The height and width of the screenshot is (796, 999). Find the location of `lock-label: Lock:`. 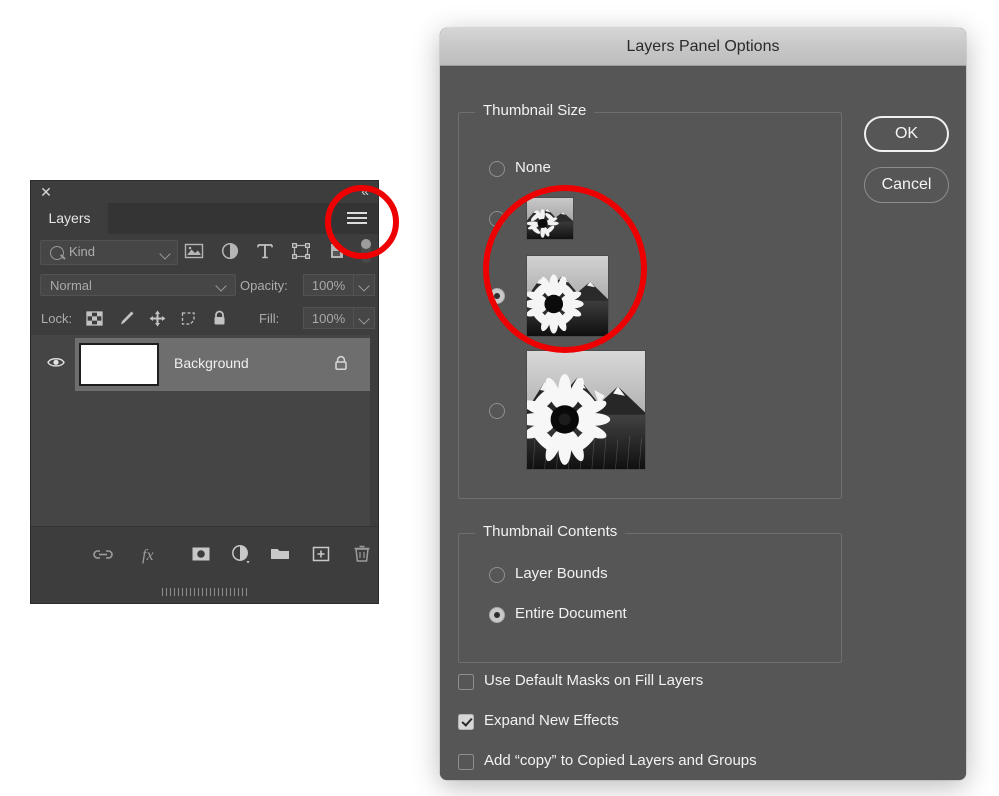

lock-label: Lock: is located at coordinates (57, 318).